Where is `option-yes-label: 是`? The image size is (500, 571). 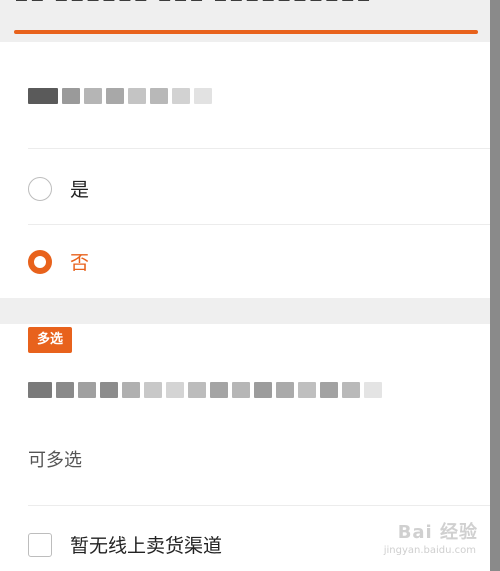
option-yes-label: 是 is located at coordinates (80, 190).